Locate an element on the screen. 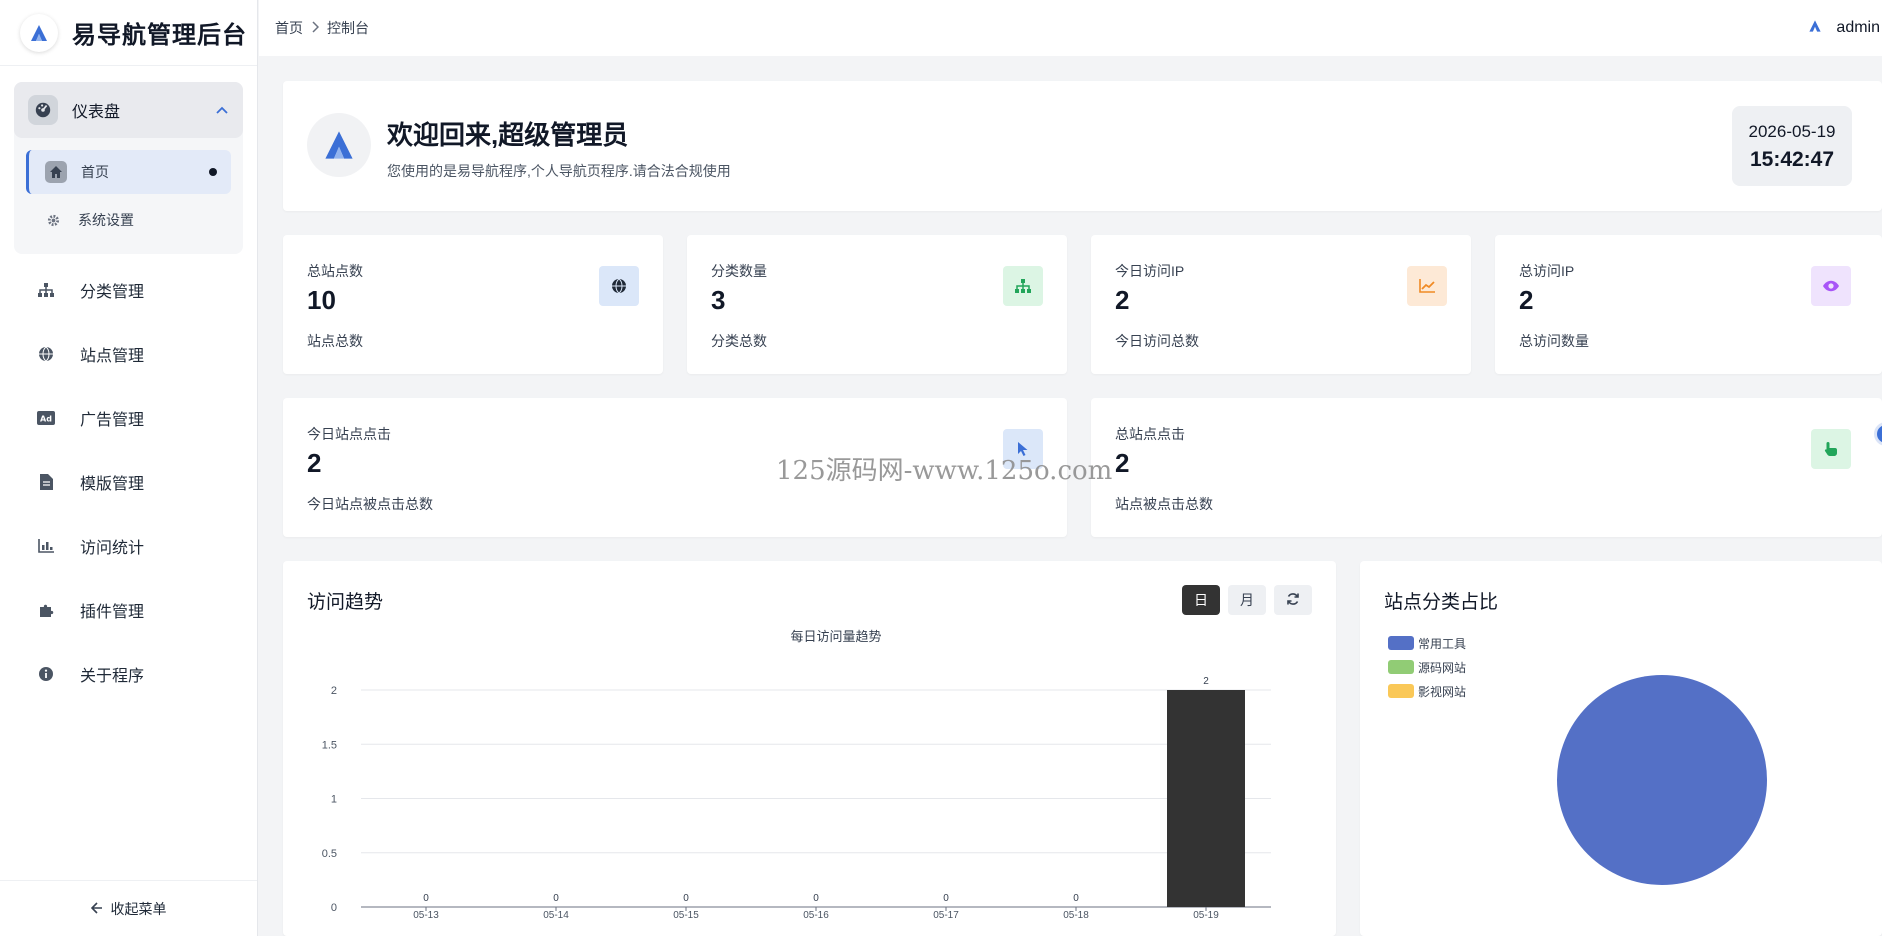 This screenshot has width=1882, height=936. dashboard-icon is located at coordinates (43, 110).